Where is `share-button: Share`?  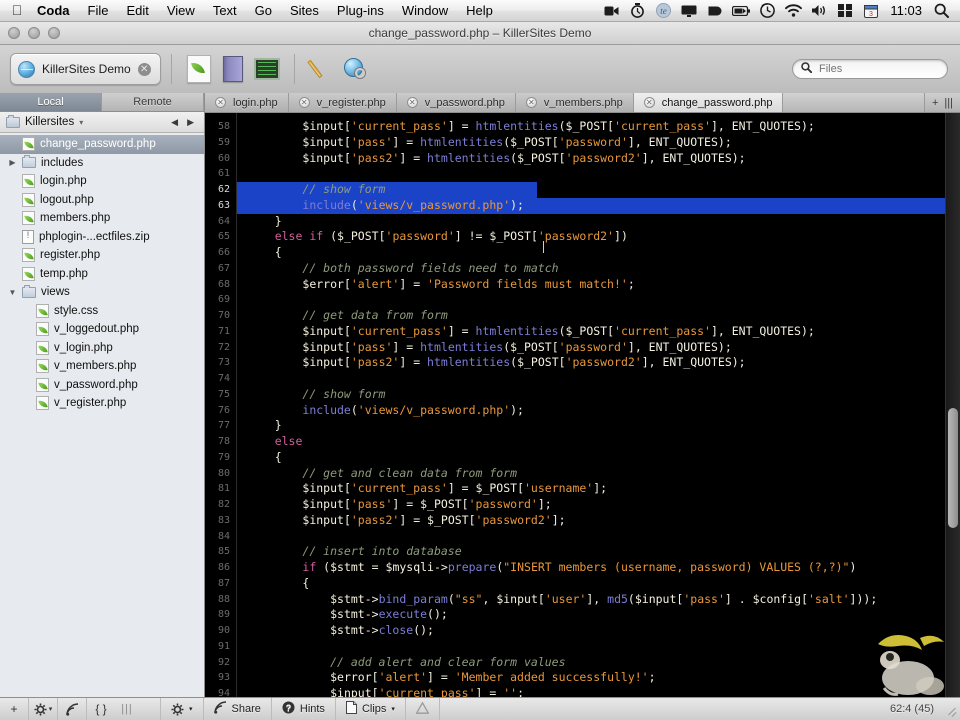 share-button: Share is located at coordinates (238, 709).